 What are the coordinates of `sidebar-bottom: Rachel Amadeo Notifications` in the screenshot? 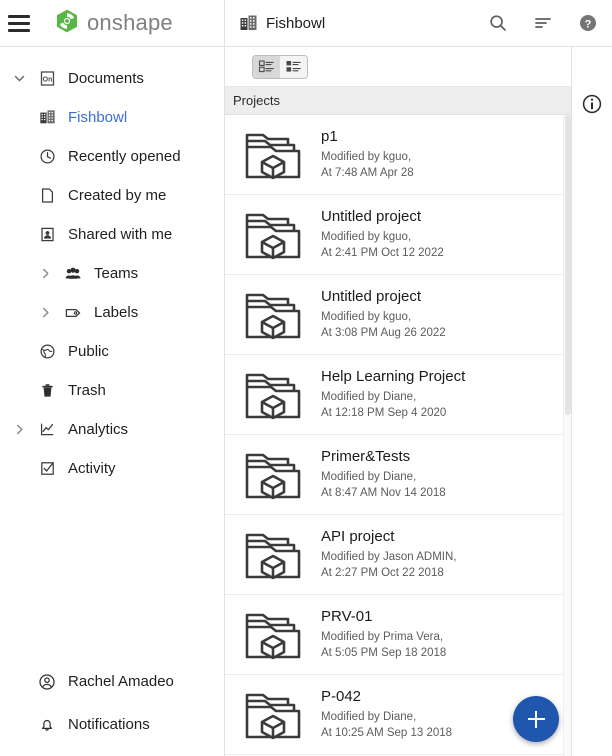 It's located at (112, 708).